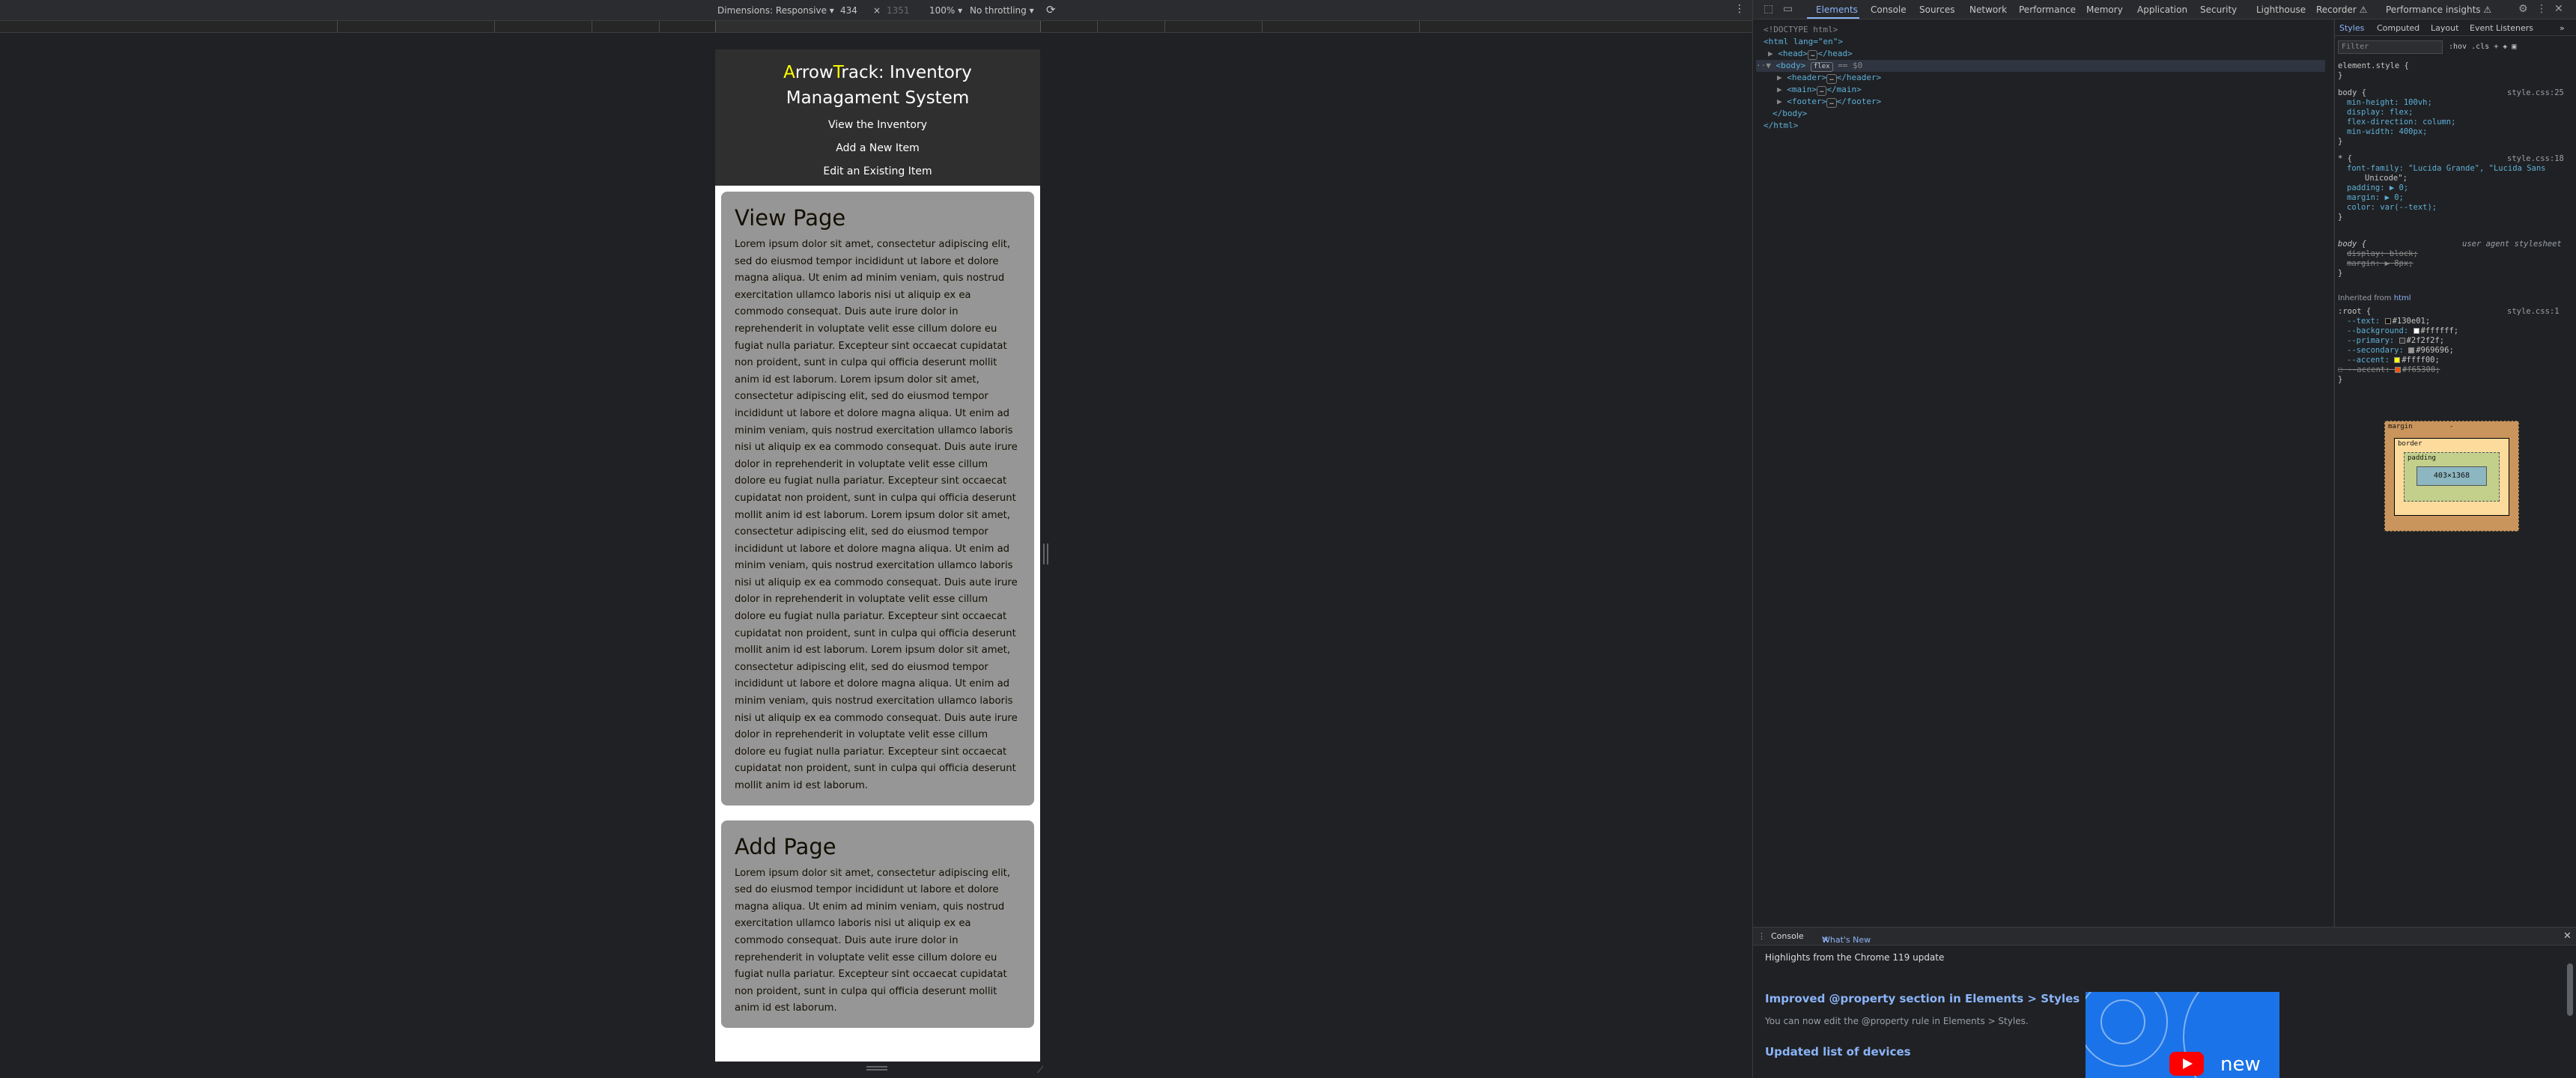 Image resolution: width=2576 pixels, height=1078 pixels. Describe the element at coordinates (1781, 126) in the screenshot. I see `dom-html-close: </html>` at that location.